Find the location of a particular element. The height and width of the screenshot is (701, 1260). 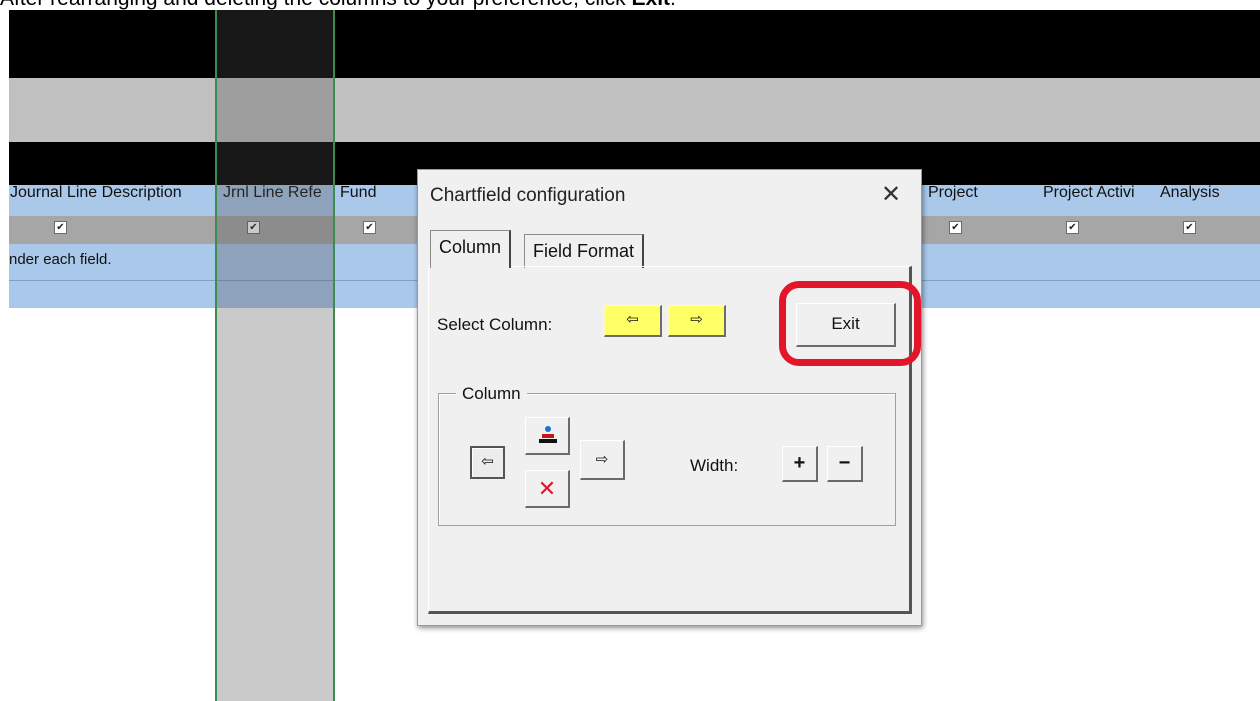

insert-column-icon is located at coordinates (548, 435).